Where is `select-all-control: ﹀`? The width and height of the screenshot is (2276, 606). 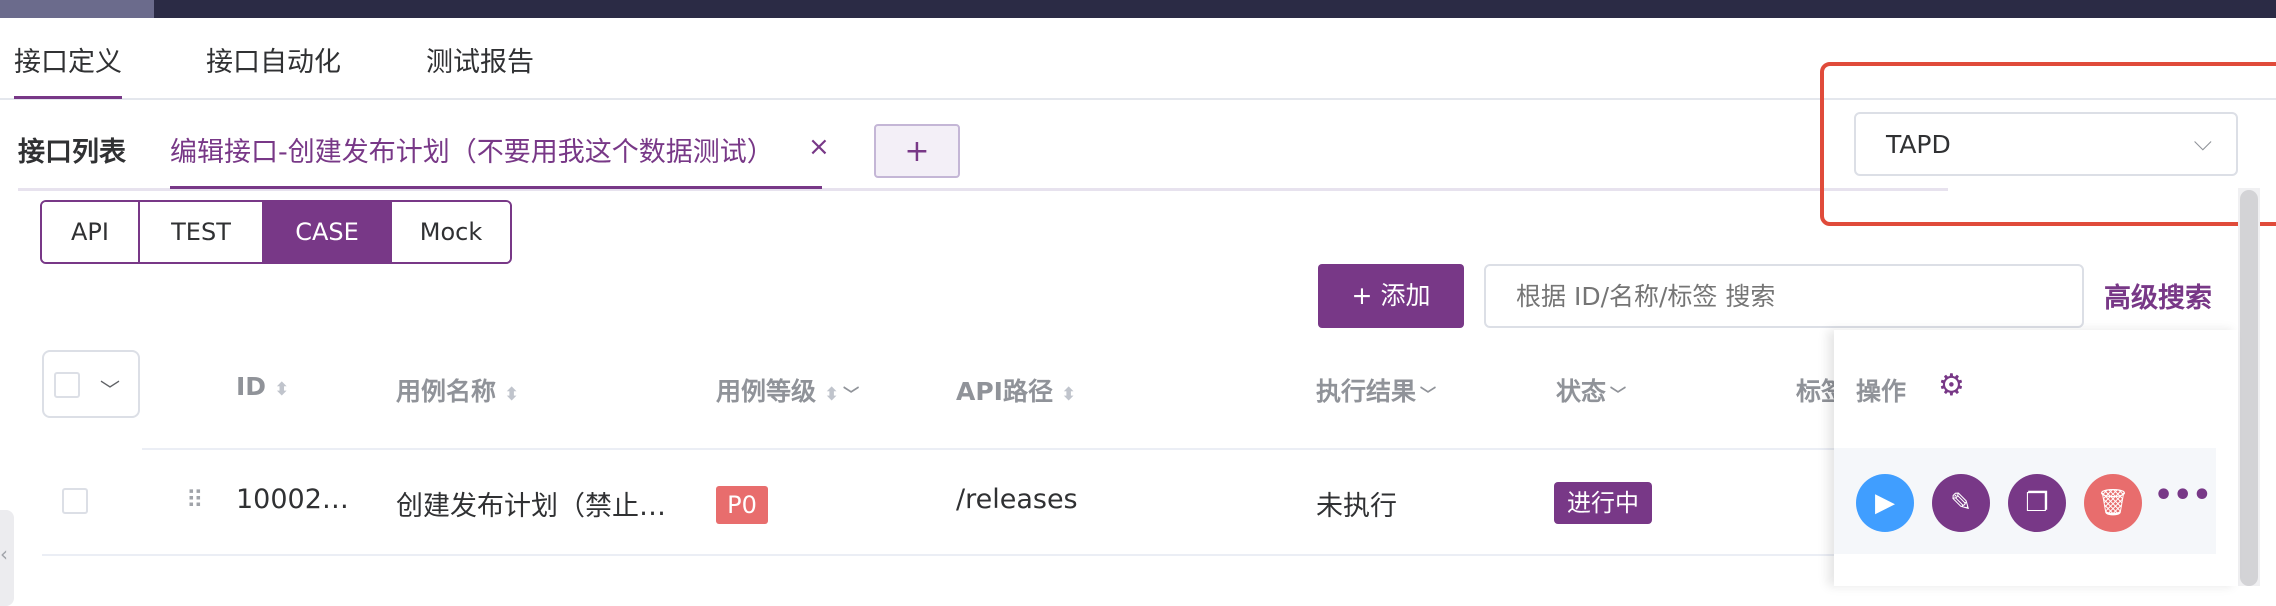 select-all-control: ﹀ is located at coordinates (91, 384).